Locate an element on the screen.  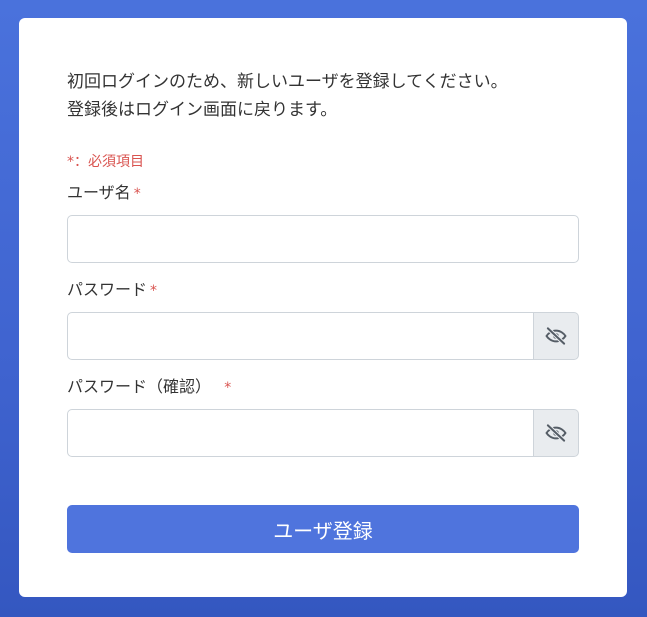
password-label: パスワード * is located at coordinates (323, 290).